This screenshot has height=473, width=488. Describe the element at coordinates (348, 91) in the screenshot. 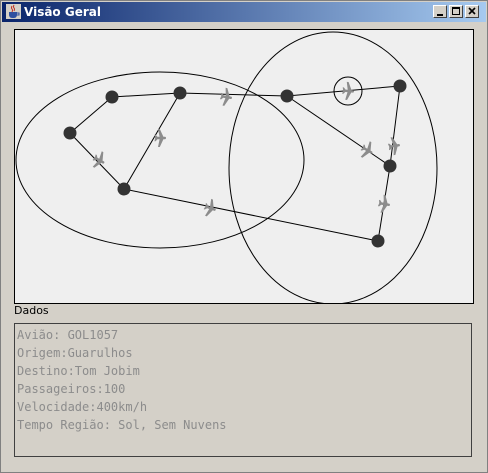

I see `selected-airplane-icon` at that location.